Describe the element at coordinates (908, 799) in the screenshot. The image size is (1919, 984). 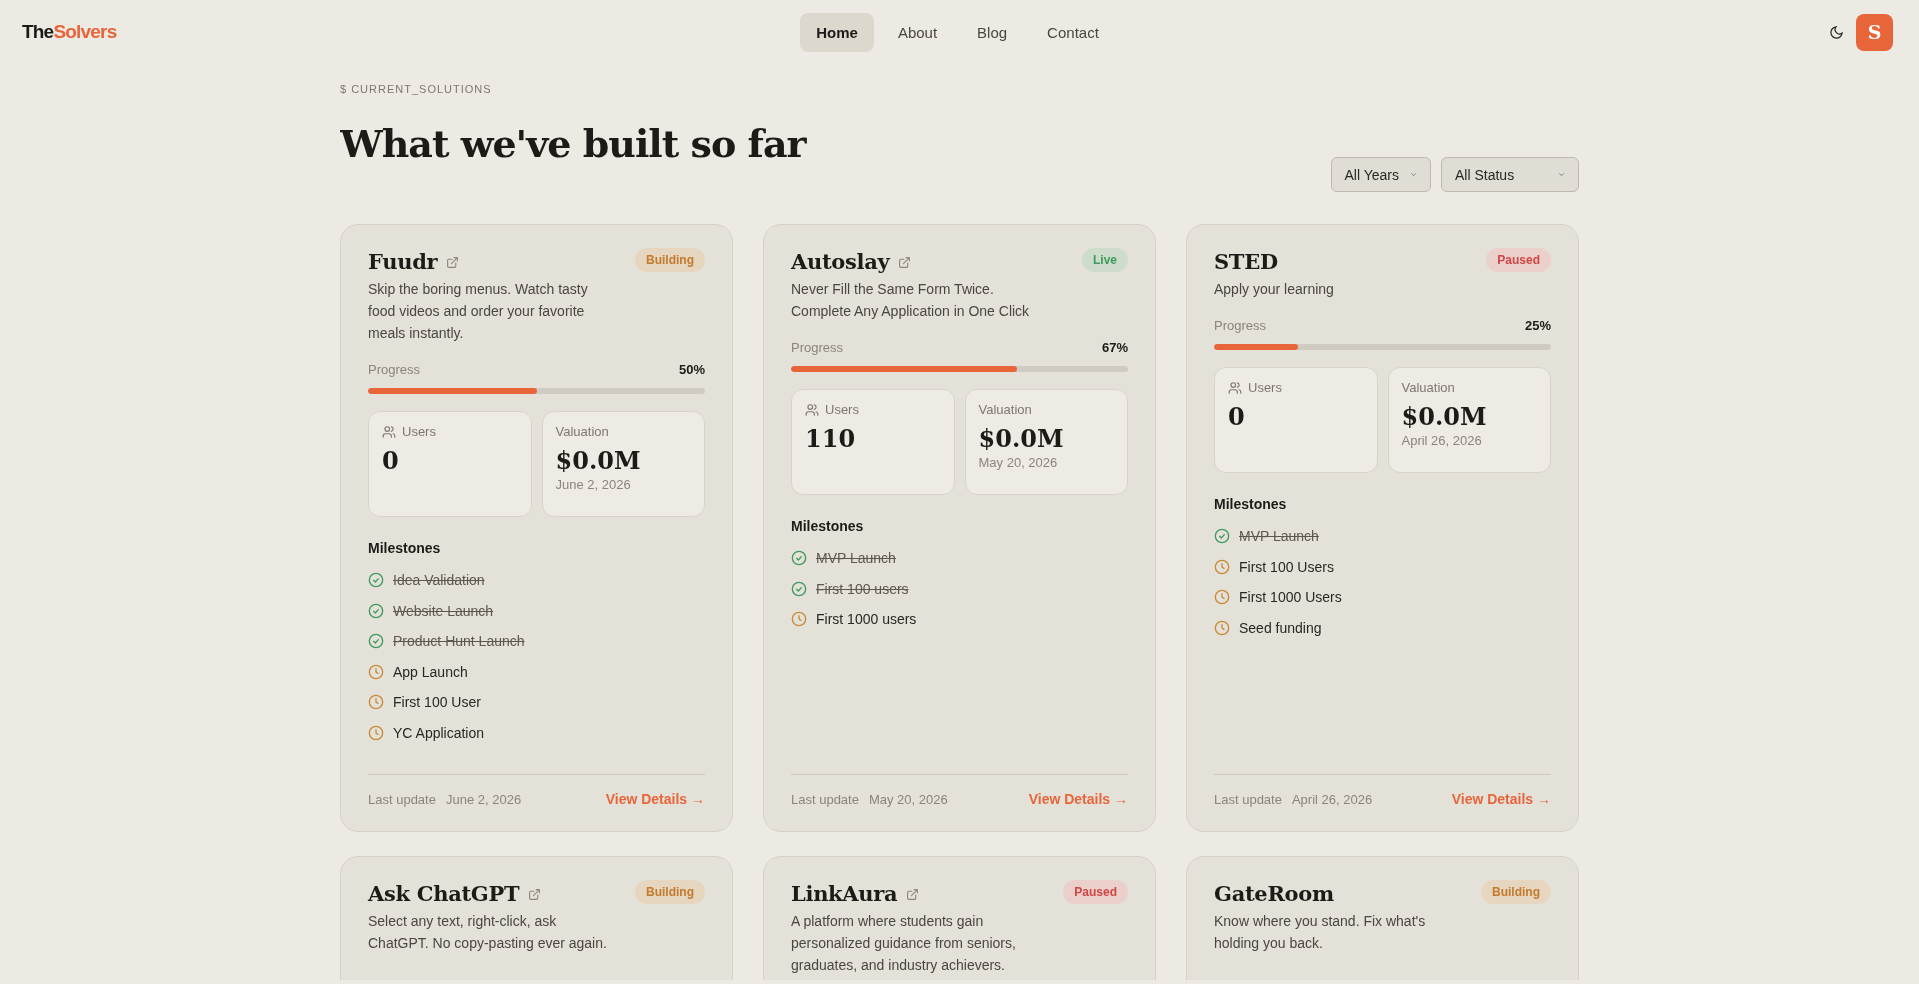
I see `last-update-date: May 20, 2026` at that location.